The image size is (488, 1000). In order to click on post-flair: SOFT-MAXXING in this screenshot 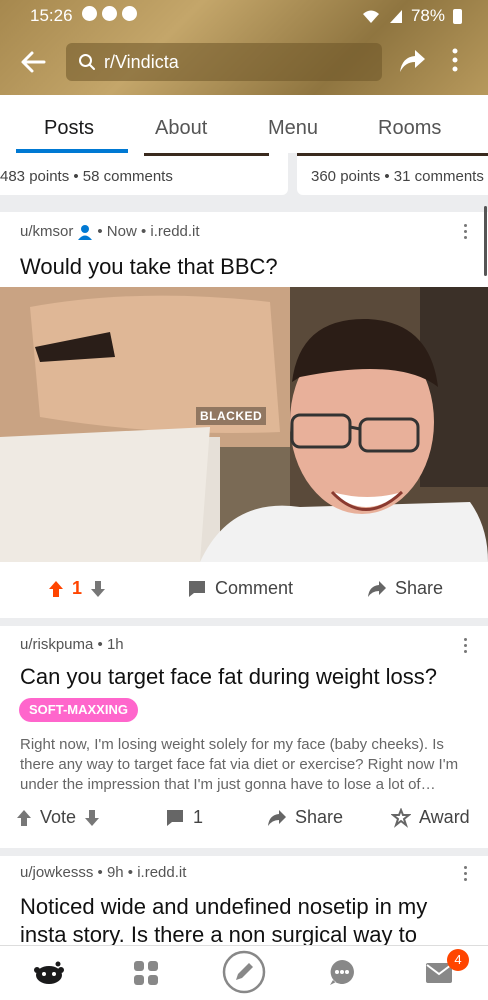, I will do `click(78, 710)`.